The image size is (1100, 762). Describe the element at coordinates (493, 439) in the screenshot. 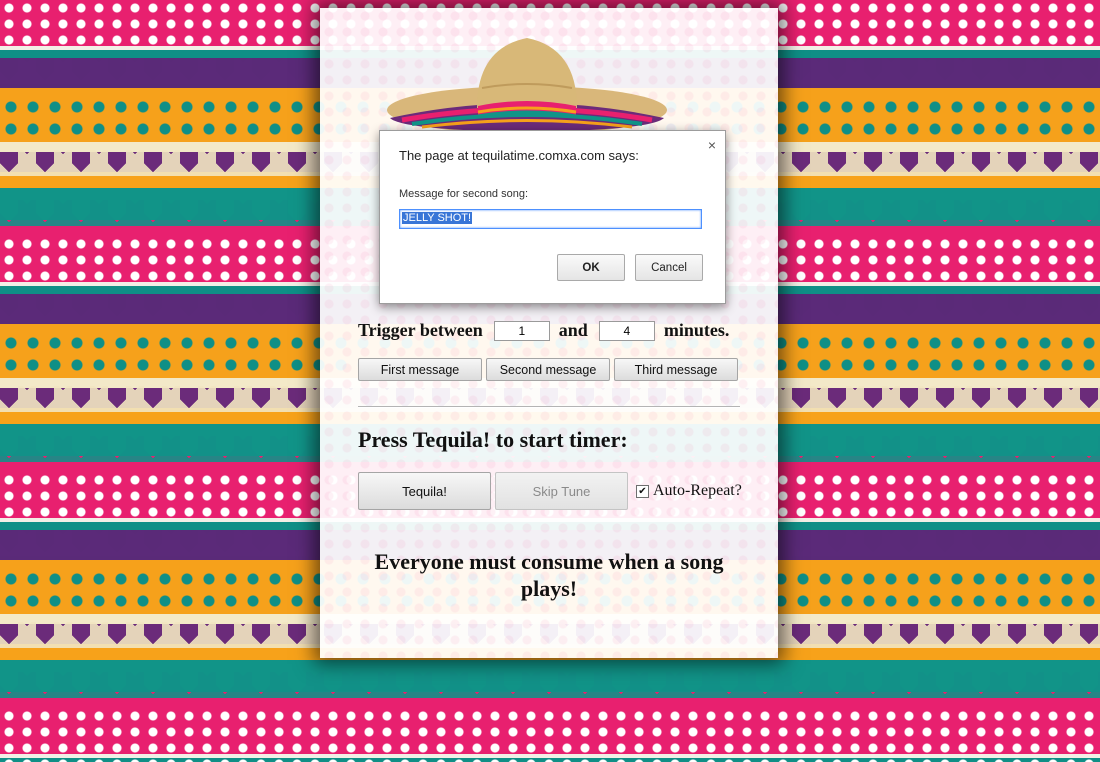

I see `press-title: Press Tequila! to start timer:` at that location.